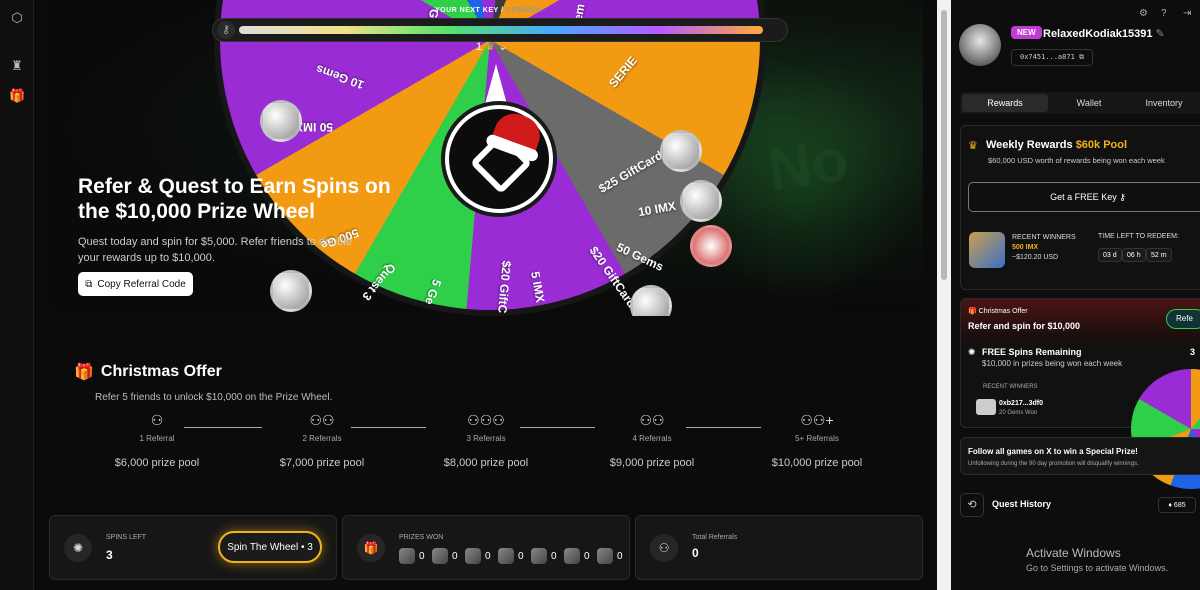 The image size is (1200, 590). Describe the element at coordinates (657, 209) in the screenshot. I see `wheel-segment: 10 IMX` at that location.